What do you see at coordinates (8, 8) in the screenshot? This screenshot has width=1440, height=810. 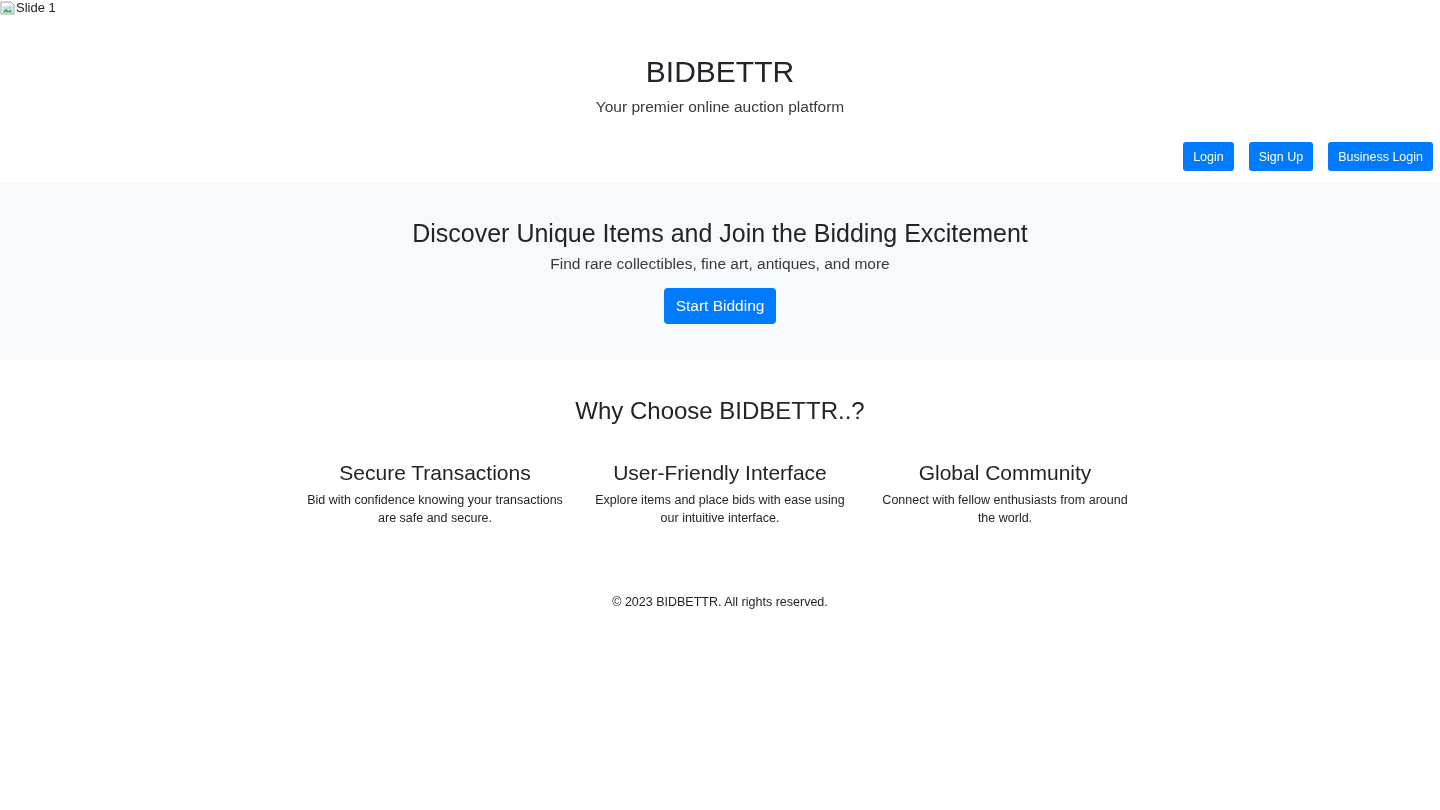 I see `broken-image-icon` at bounding box center [8, 8].